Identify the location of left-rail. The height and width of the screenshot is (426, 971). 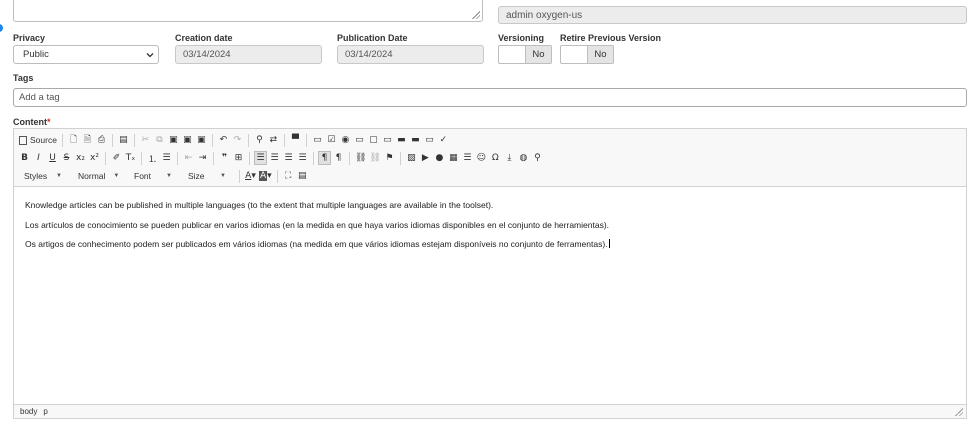
(1, 213).